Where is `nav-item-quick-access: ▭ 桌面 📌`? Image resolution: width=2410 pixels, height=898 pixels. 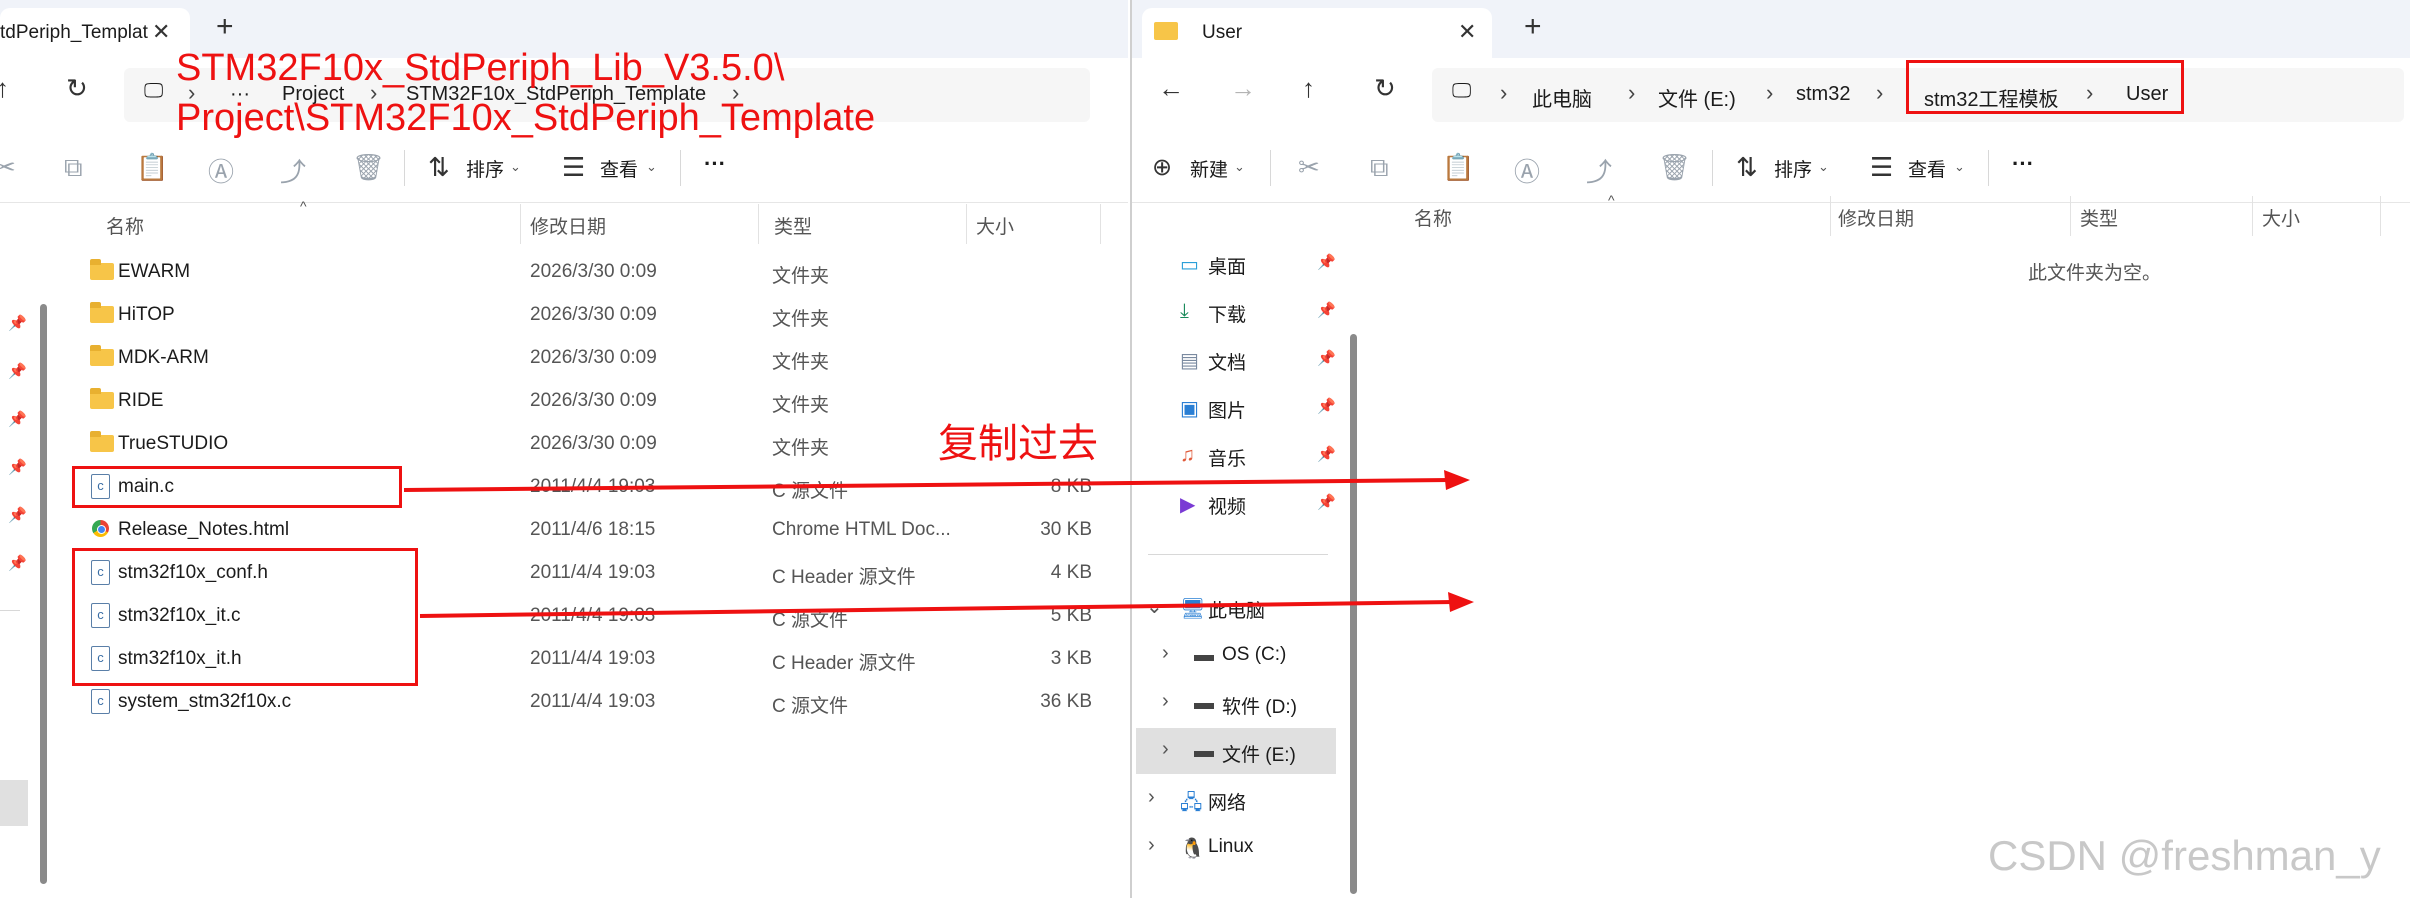
nav-item-quick-access: ▭ 桌面 📌 is located at coordinates (1241, 263).